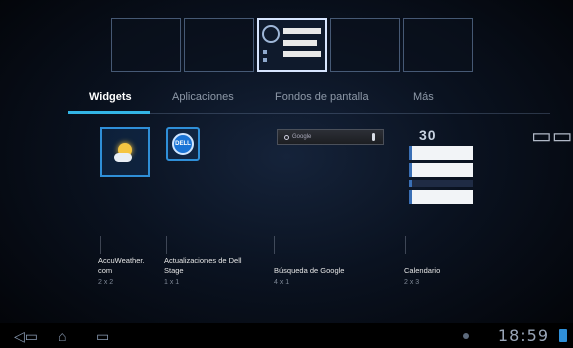 Image resolution: width=573 pixels, height=348 pixels. What do you see at coordinates (373, 137) in the screenshot?
I see `microphone-icon` at bounding box center [373, 137].